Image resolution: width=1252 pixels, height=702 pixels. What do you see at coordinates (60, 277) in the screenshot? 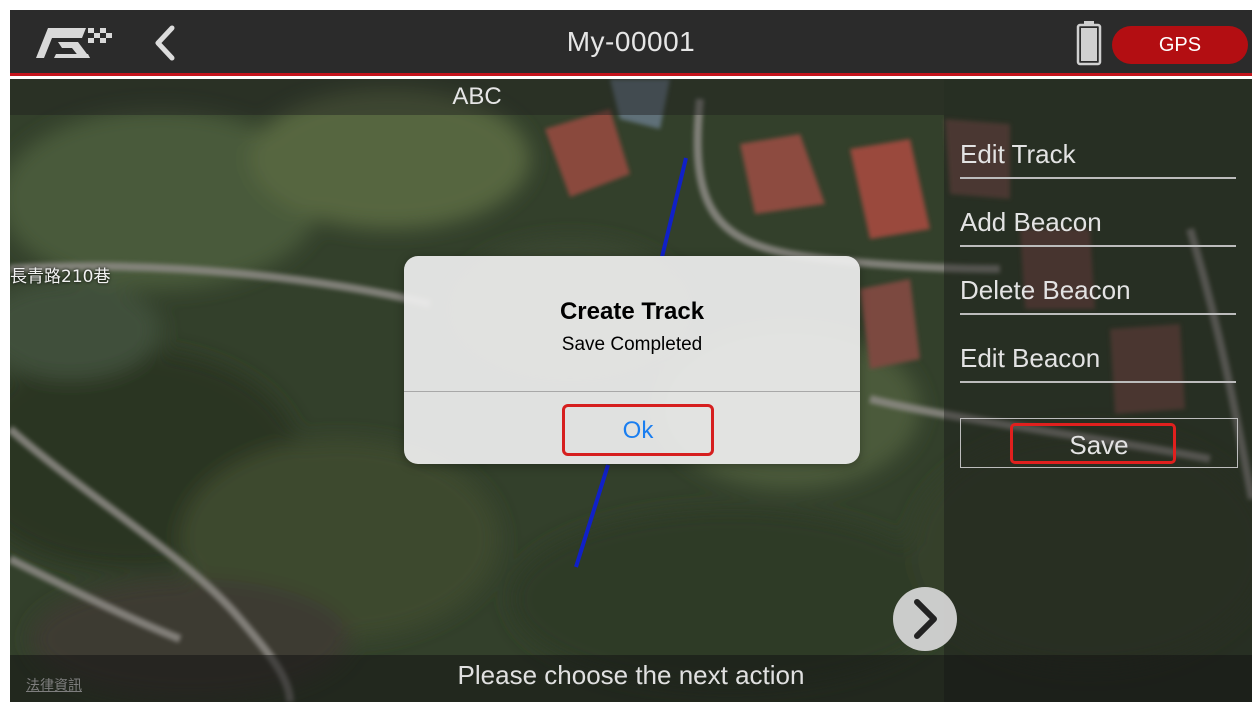
I see `road-label: 長青路210巷` at bounding box center [60, 277].